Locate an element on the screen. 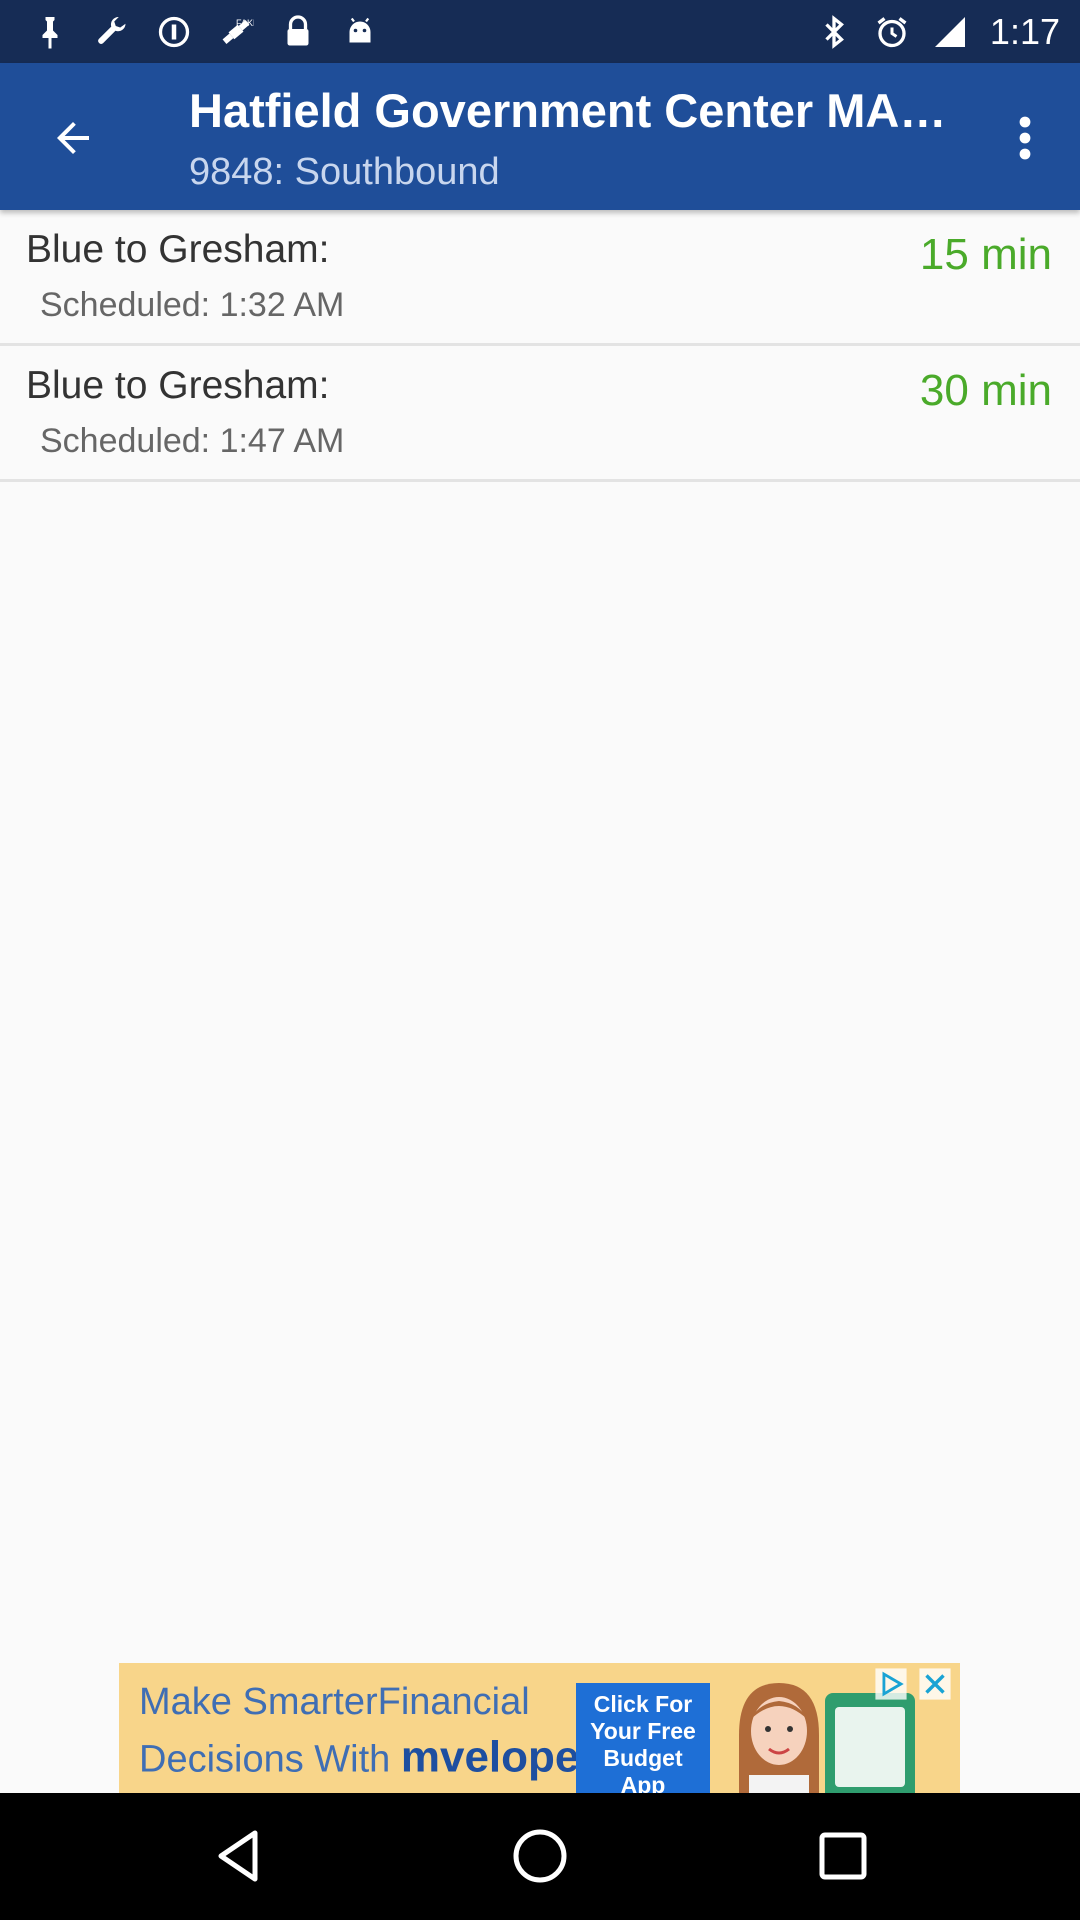 The image size is (1080, 1920). status-bar: FAKE 1:17 is located at coordinates (540, 31).